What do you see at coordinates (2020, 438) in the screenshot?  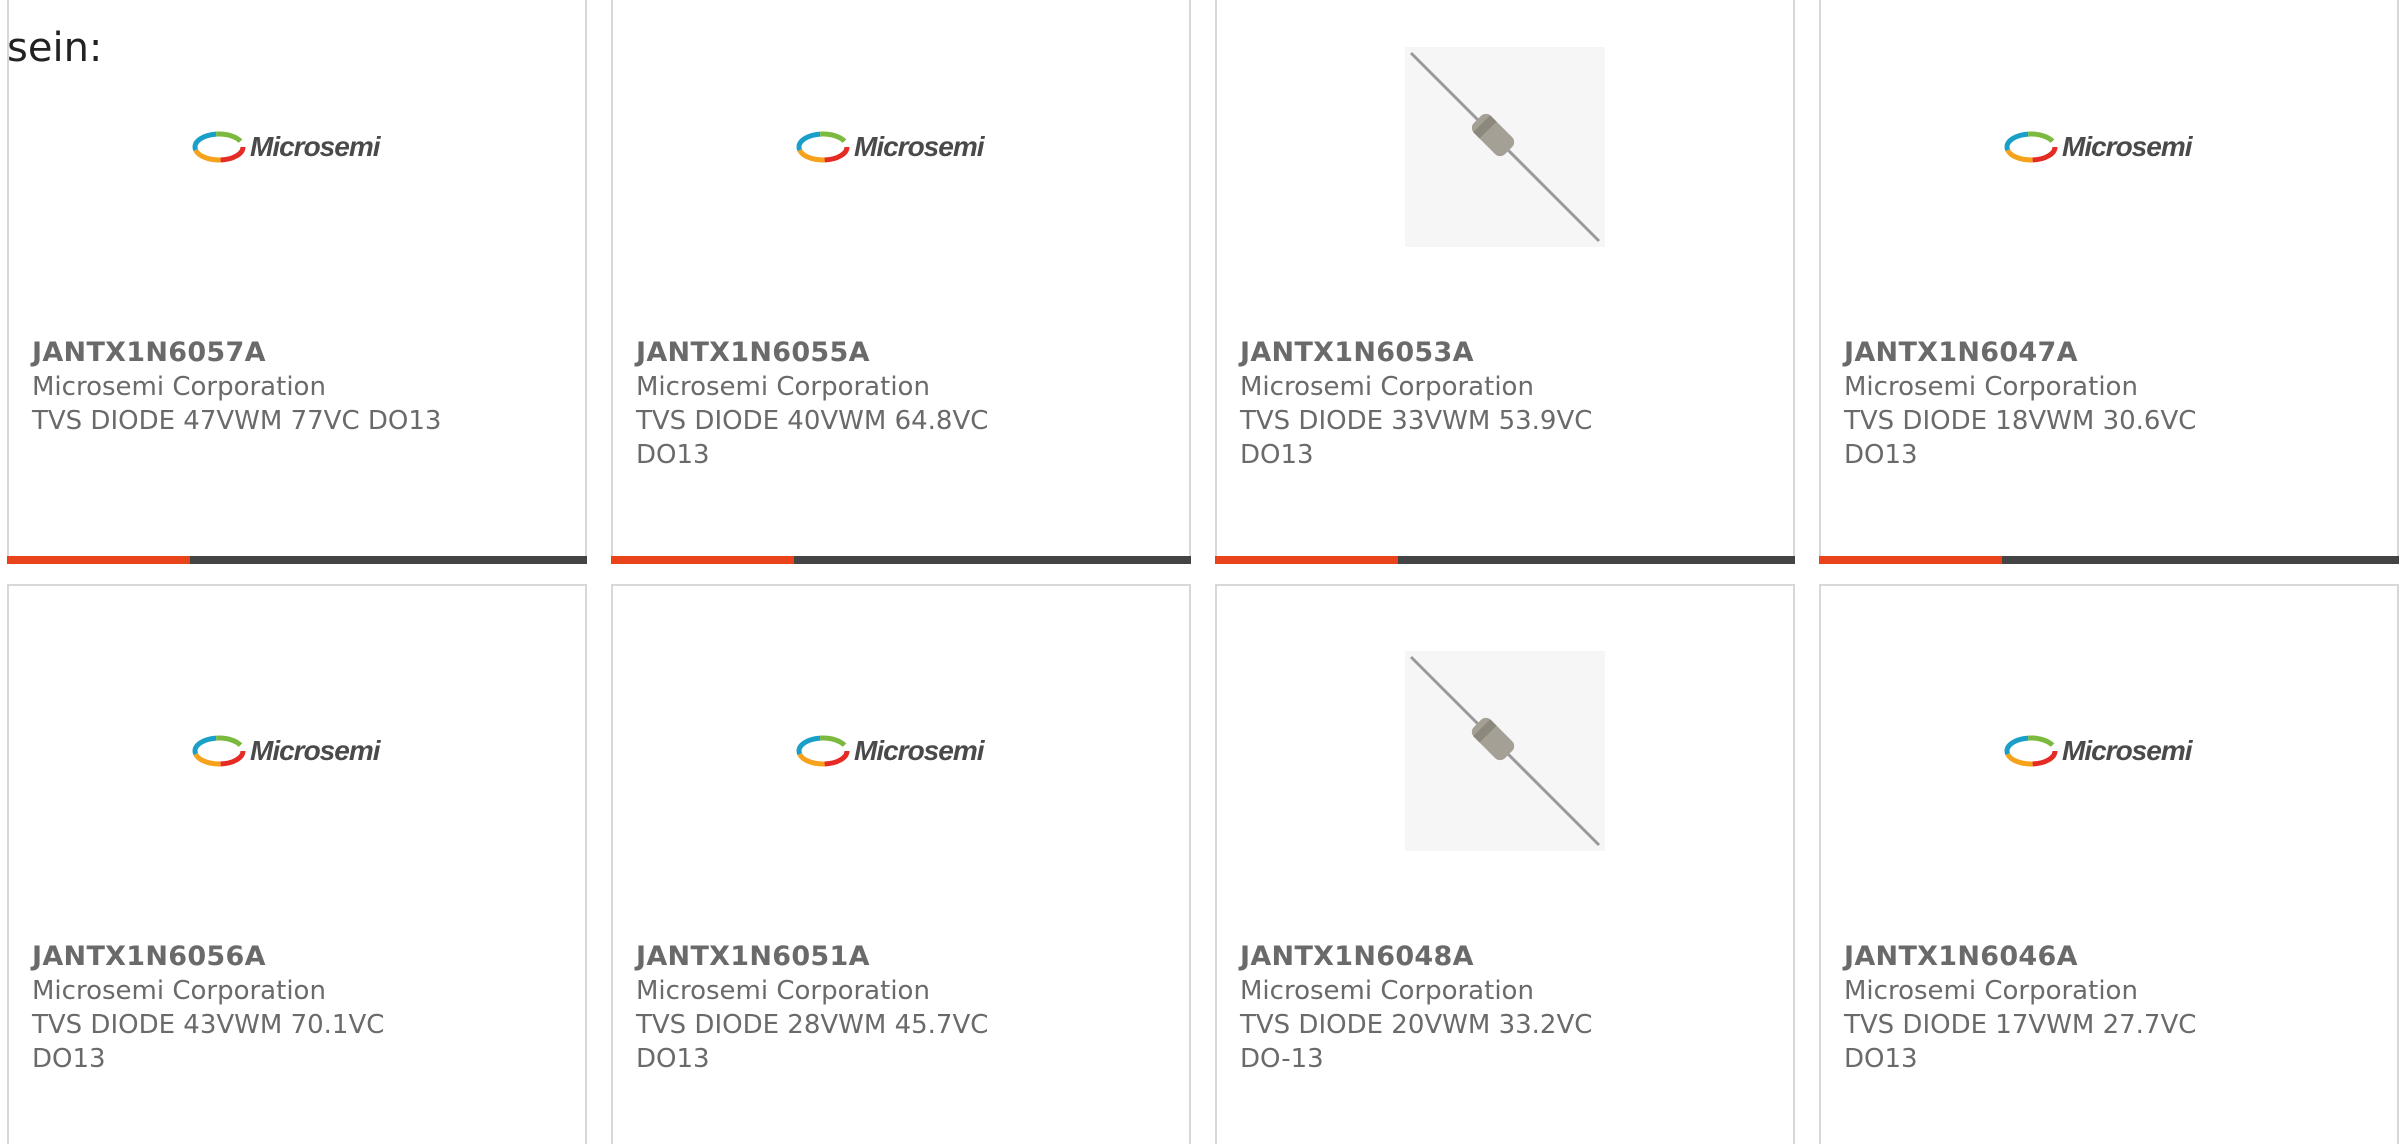 I see `description: TVS DIODE 18VWM 30.6VC DO13` at bounding box center [2020, 438].